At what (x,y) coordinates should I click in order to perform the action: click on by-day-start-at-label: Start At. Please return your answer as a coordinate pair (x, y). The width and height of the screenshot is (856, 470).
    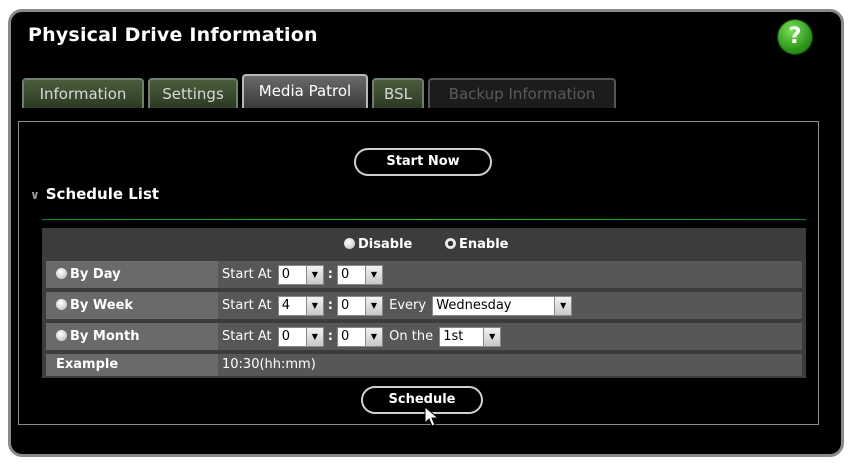
    Looking at the image, I should click on (247, 274).